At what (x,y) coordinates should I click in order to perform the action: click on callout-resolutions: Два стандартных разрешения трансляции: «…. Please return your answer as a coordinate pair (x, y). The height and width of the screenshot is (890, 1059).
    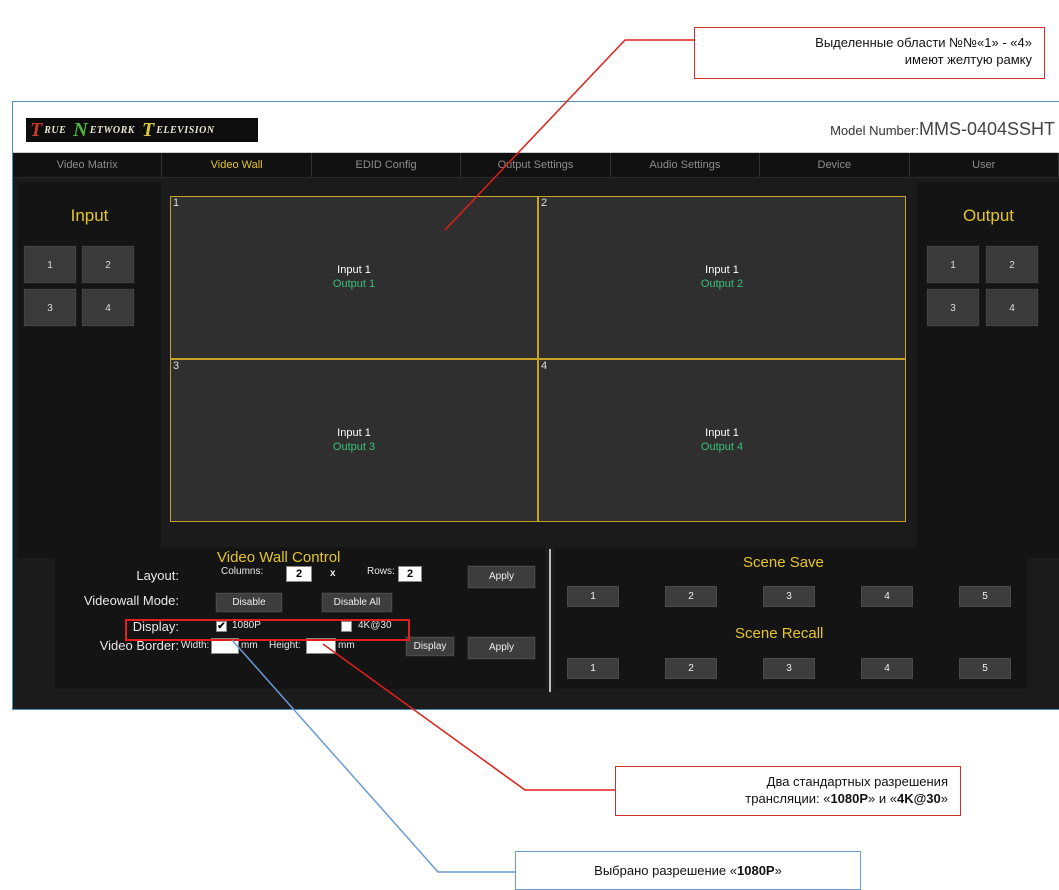
    Looking at the image, I should click on (788, 791).